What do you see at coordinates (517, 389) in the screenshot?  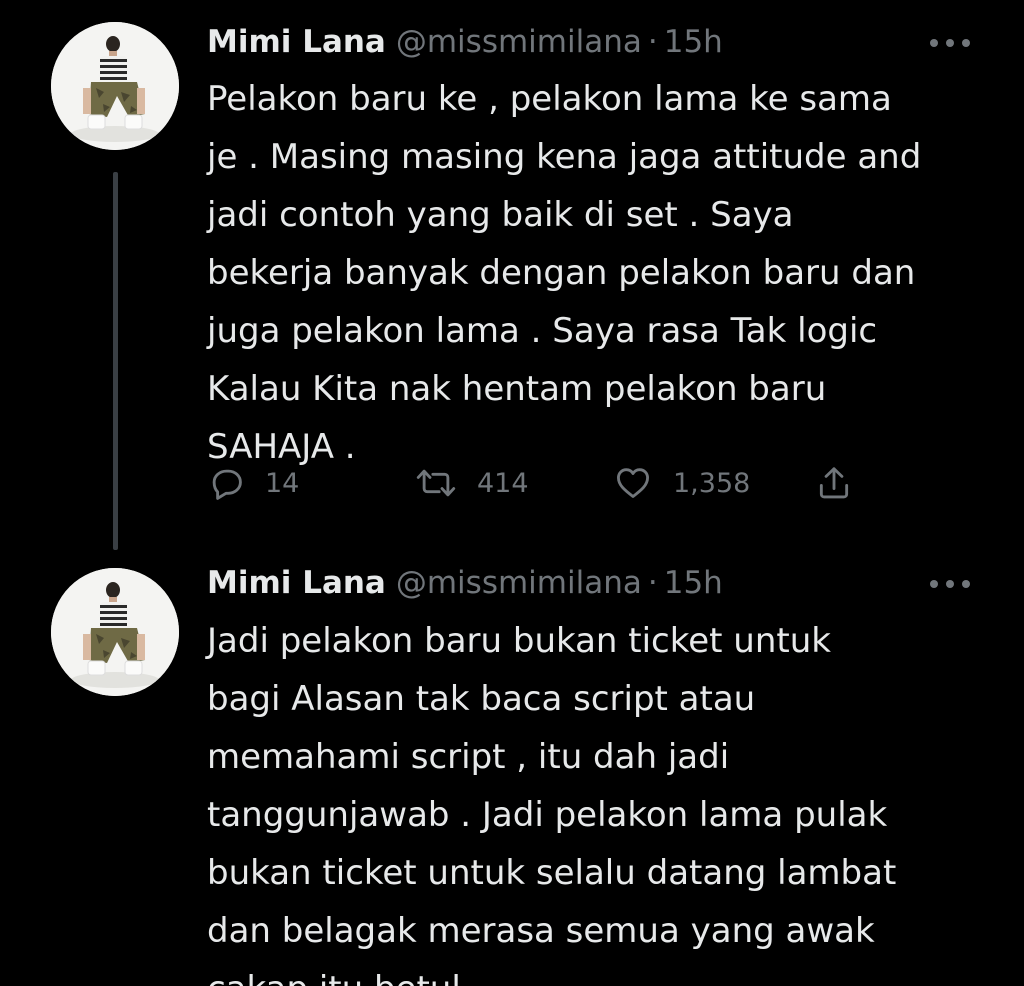 I see `tweet-text-line: Kalau Kita nak hentam pelakon baru` at bounding box center [517, 389].